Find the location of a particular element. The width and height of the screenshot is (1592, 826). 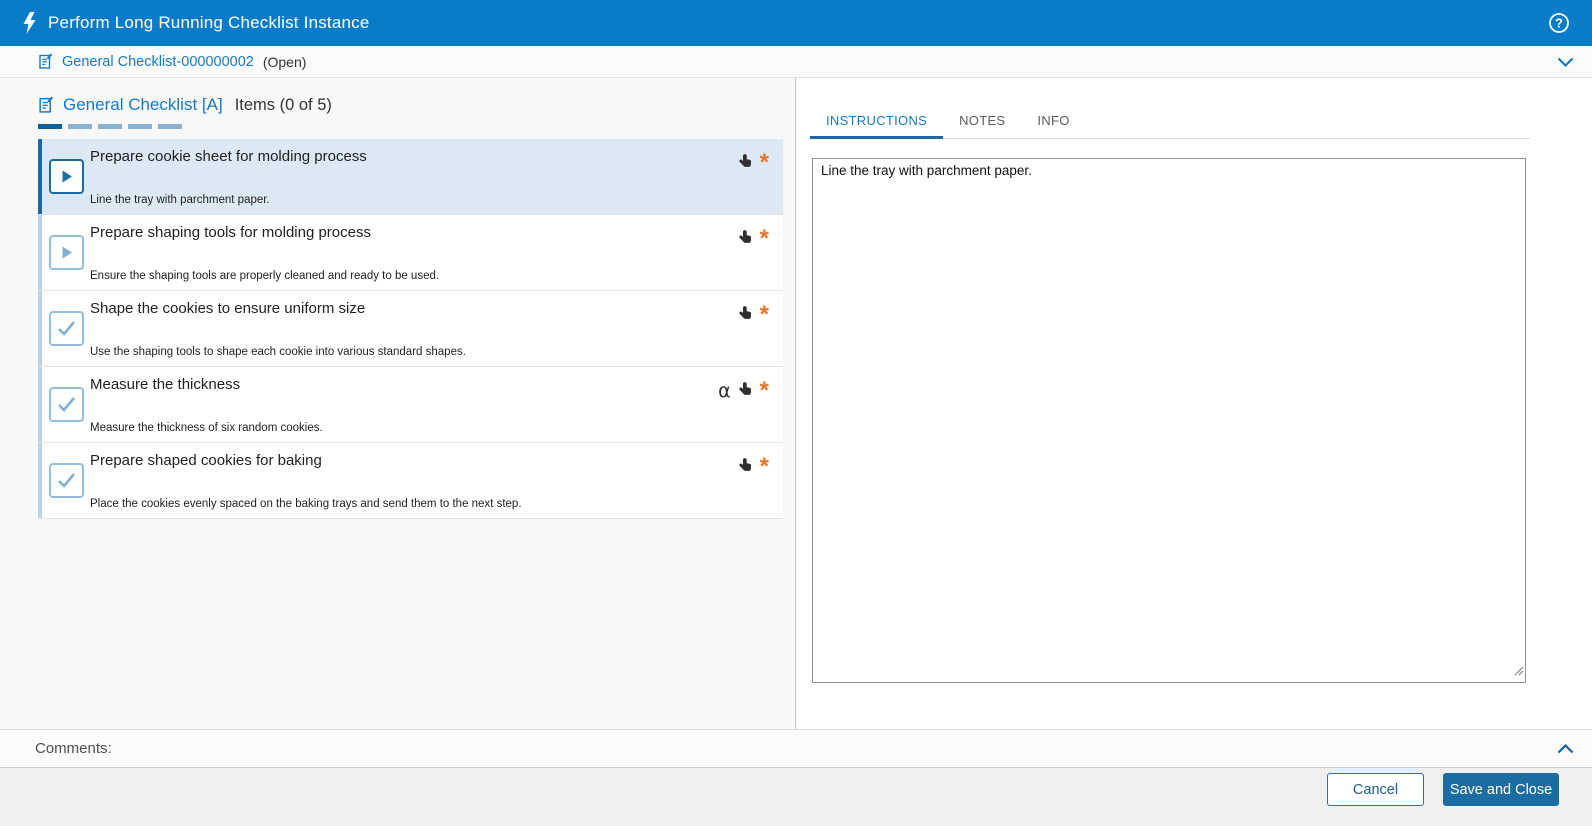

page-title: Perform Long Running Checklist Instance is located at coordinates (209, 22).